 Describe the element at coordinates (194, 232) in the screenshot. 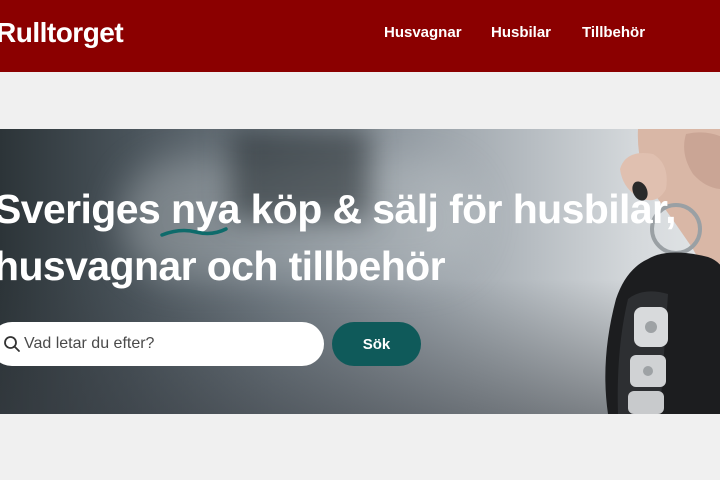

I see `highlight-underline` at that location.